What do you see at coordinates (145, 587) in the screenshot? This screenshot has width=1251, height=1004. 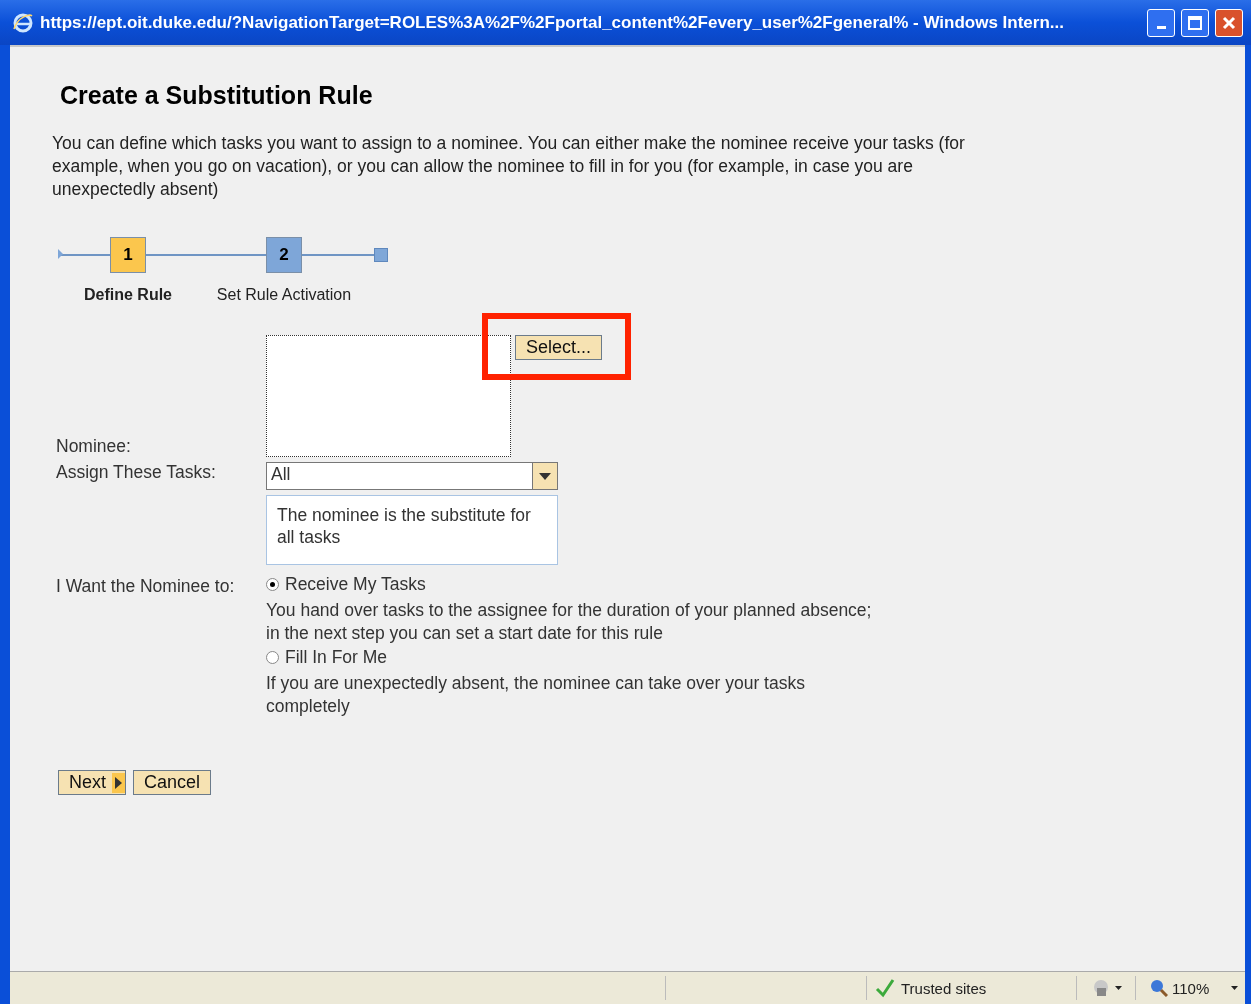 I see `mode-label: I Want the Nominee to:` at bounding box center [145, 587].